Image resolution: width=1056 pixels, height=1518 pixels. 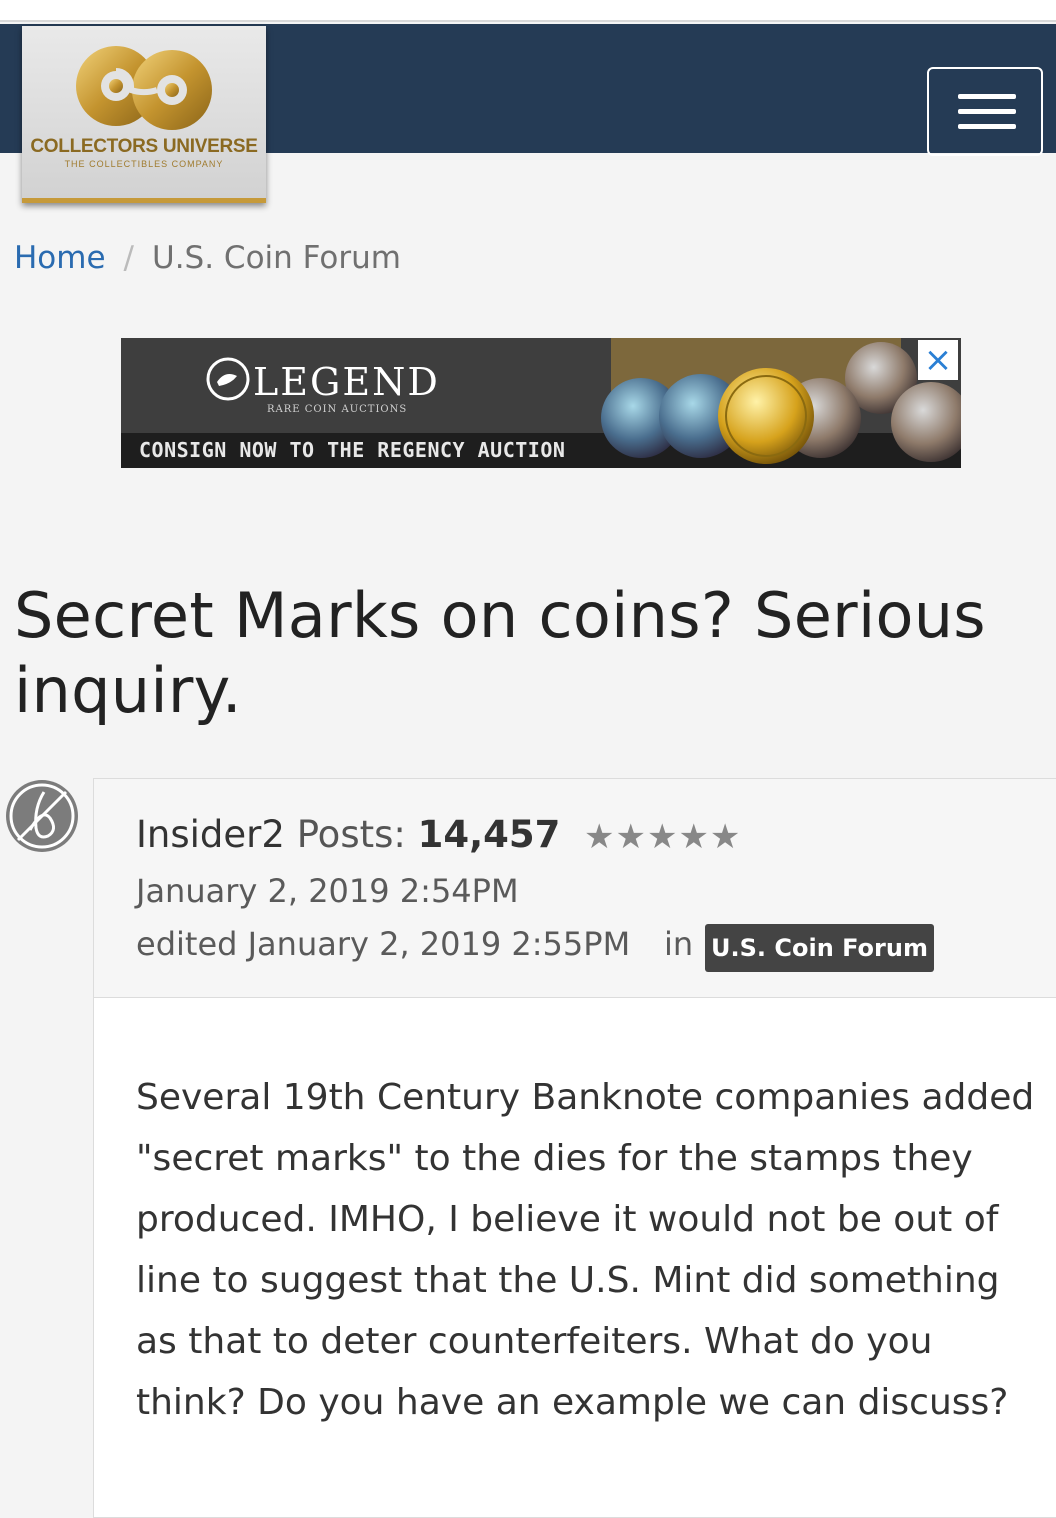 What do you see at coordinates (500, 653) in the screenshot?
I see `thread-title: Secret Marks on coins? Serious inquiry.` at bounding box center [500, 653].